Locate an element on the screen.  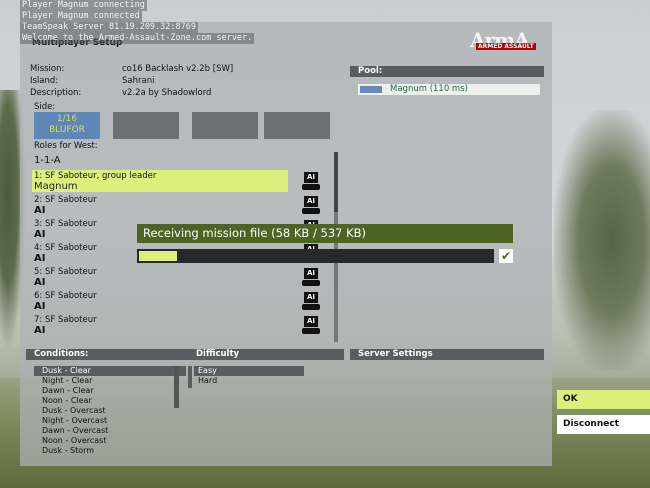
role-slot: 5: SF Saboteur AI AI is located at coordinates (180, 278).